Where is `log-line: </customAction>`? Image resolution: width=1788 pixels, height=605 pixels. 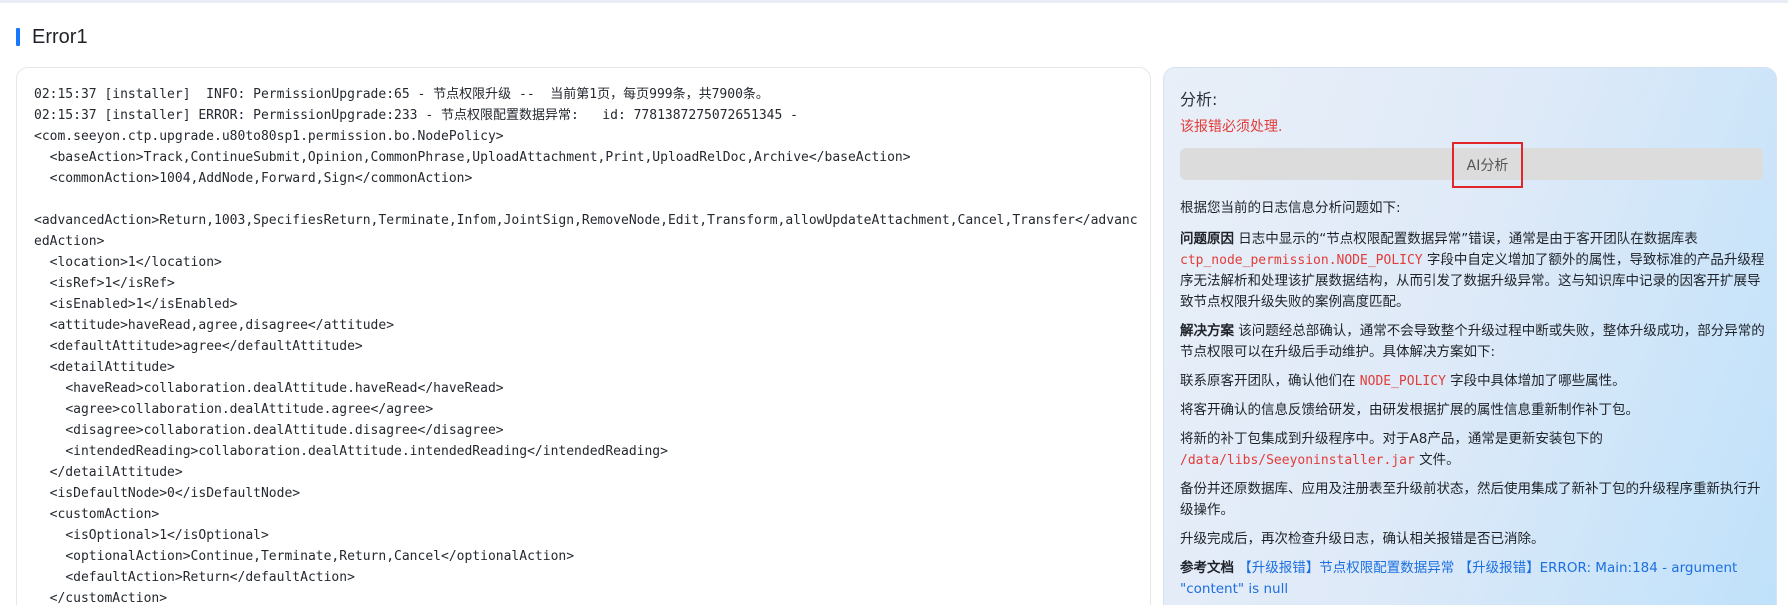 log-line: </customAction> is located at coordinates (101, 598).